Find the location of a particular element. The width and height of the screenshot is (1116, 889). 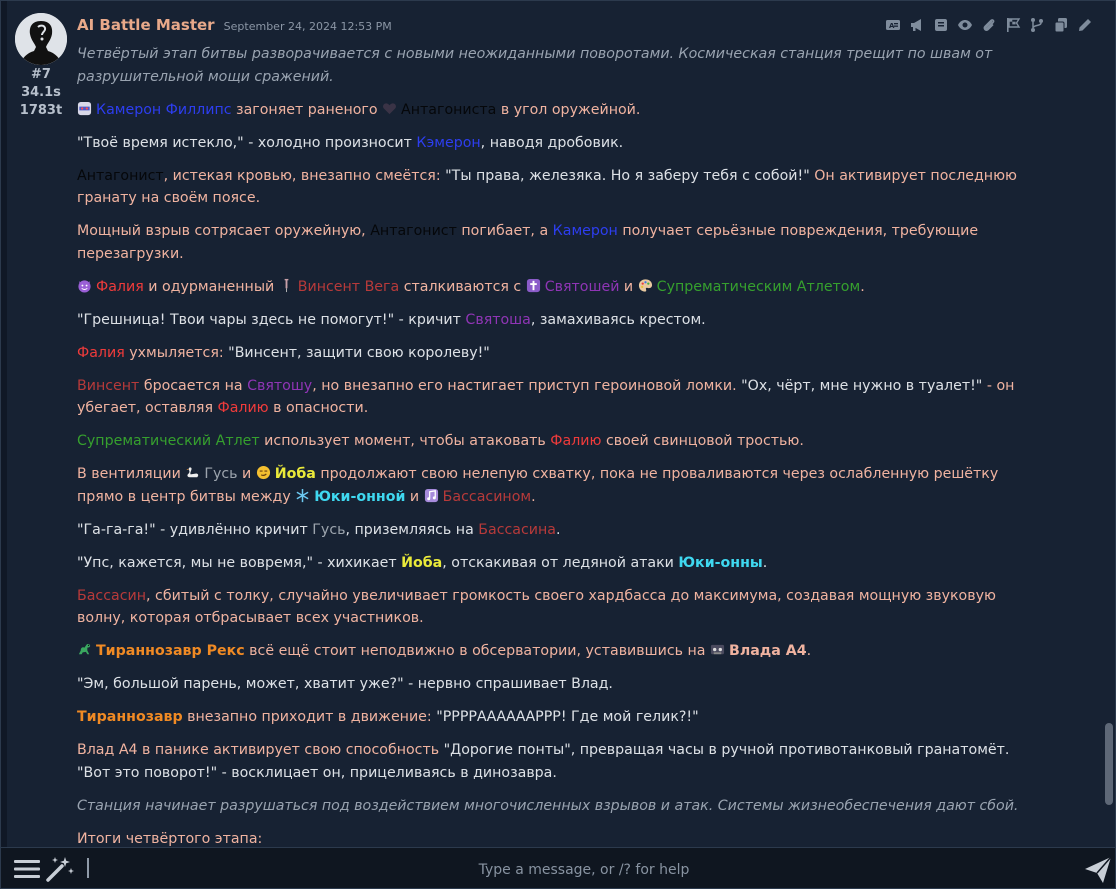

send-icon is located at coordinates (1098, 869).